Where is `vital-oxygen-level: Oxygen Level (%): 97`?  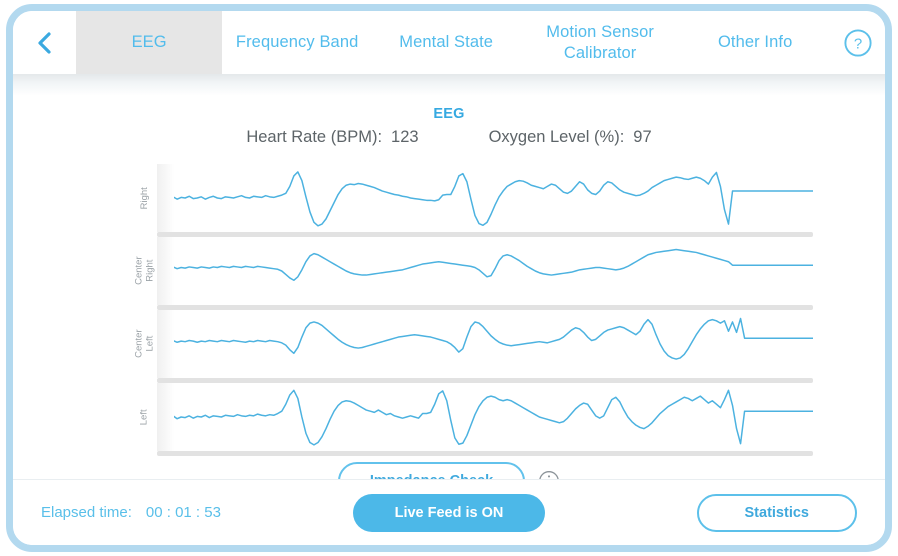
vital-oxygen-level: Oxygen Level (%): 97 is located at coordinates (570, 137).